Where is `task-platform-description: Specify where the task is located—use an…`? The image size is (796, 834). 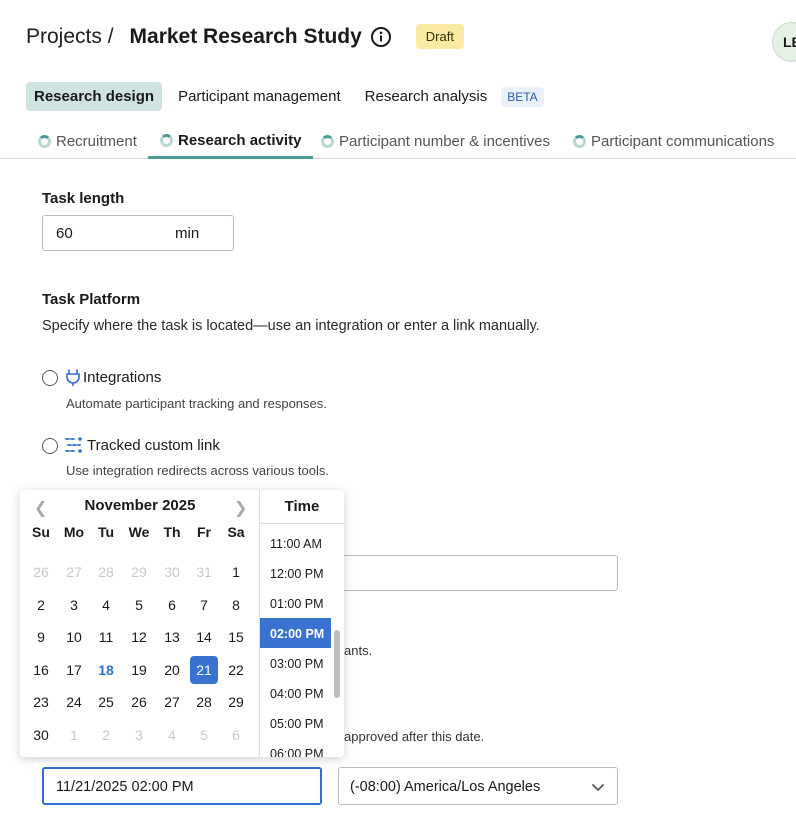 task-platform-description: Specify where the task is located—use an… is located at coordinates (291, 326).